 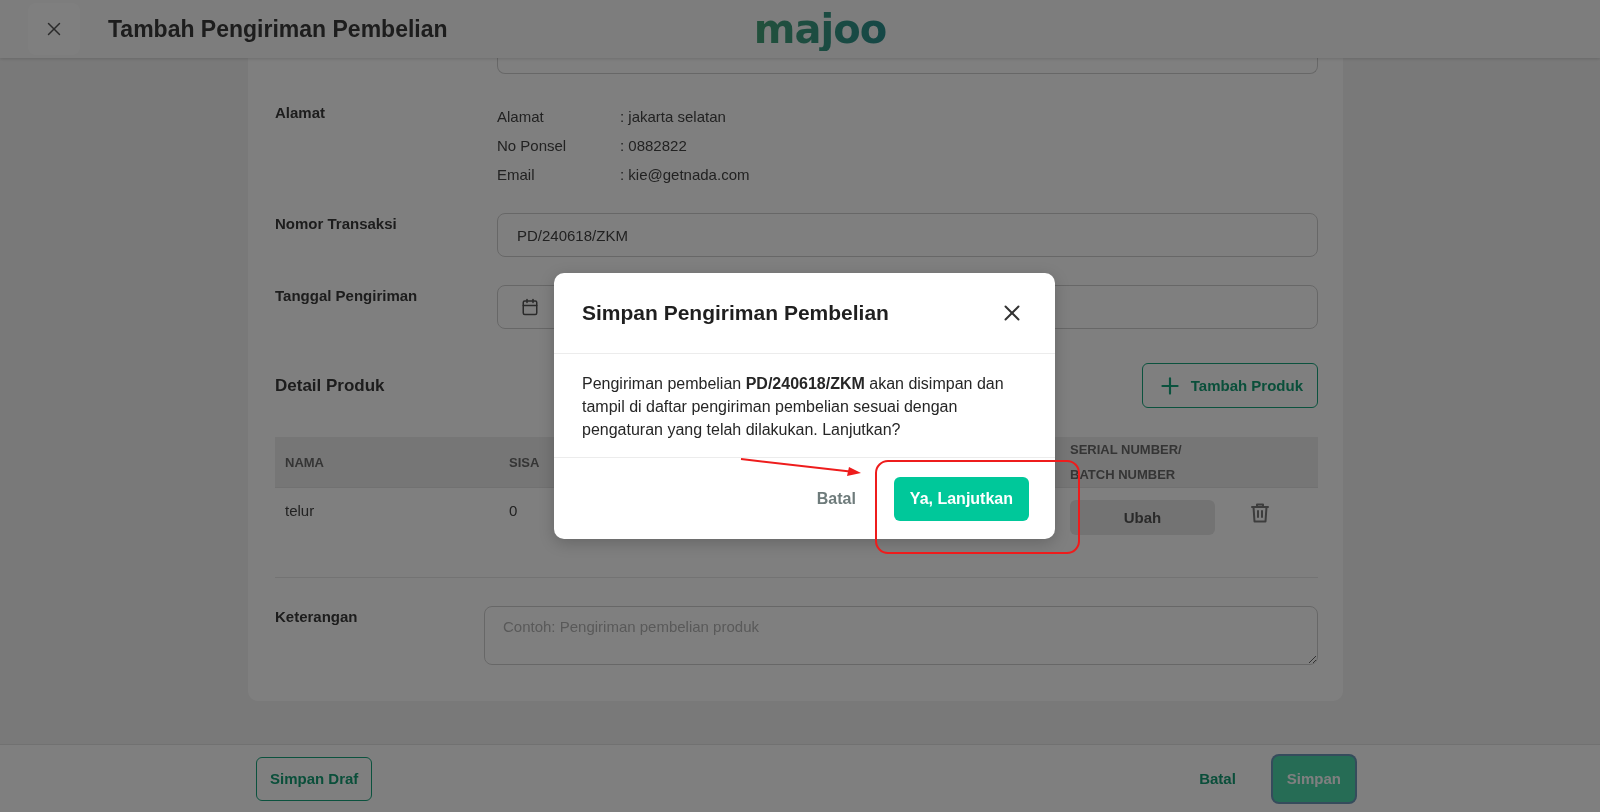 I want to click on page-title: Tambah Pengiriman Pembelian, so click(x=278, y=29).